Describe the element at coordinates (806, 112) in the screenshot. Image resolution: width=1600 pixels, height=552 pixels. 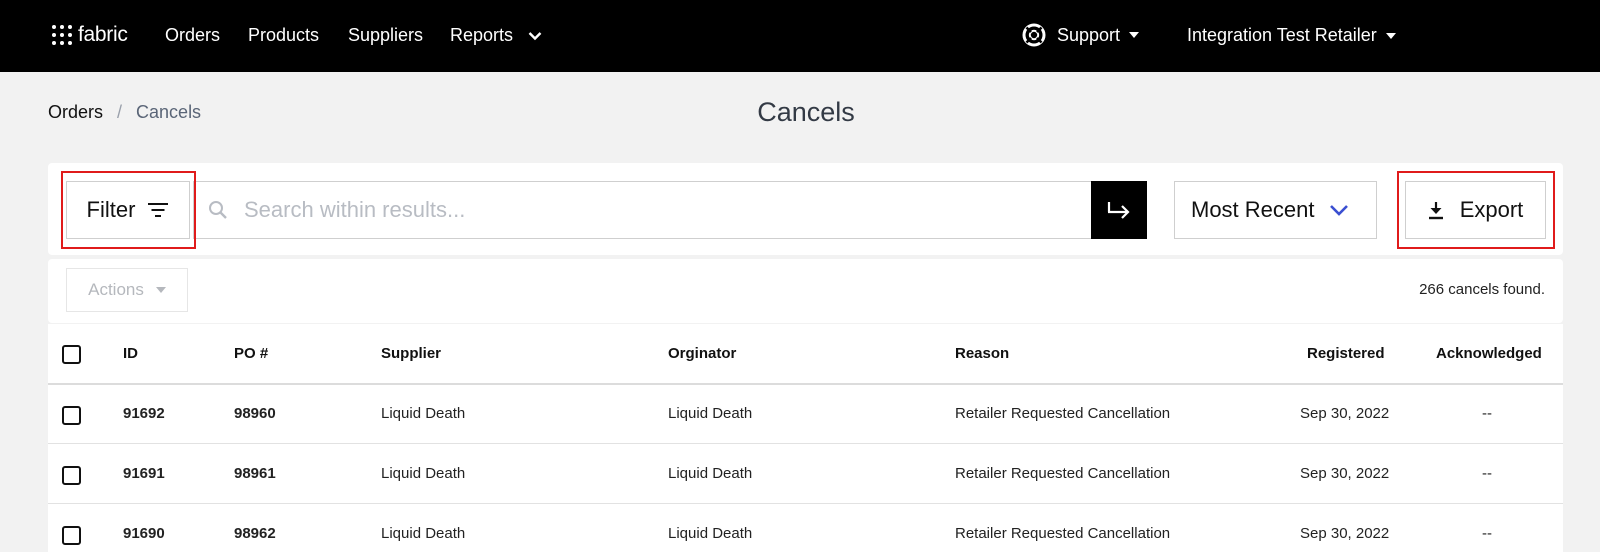
I see `page-title: Cancels` at that location.